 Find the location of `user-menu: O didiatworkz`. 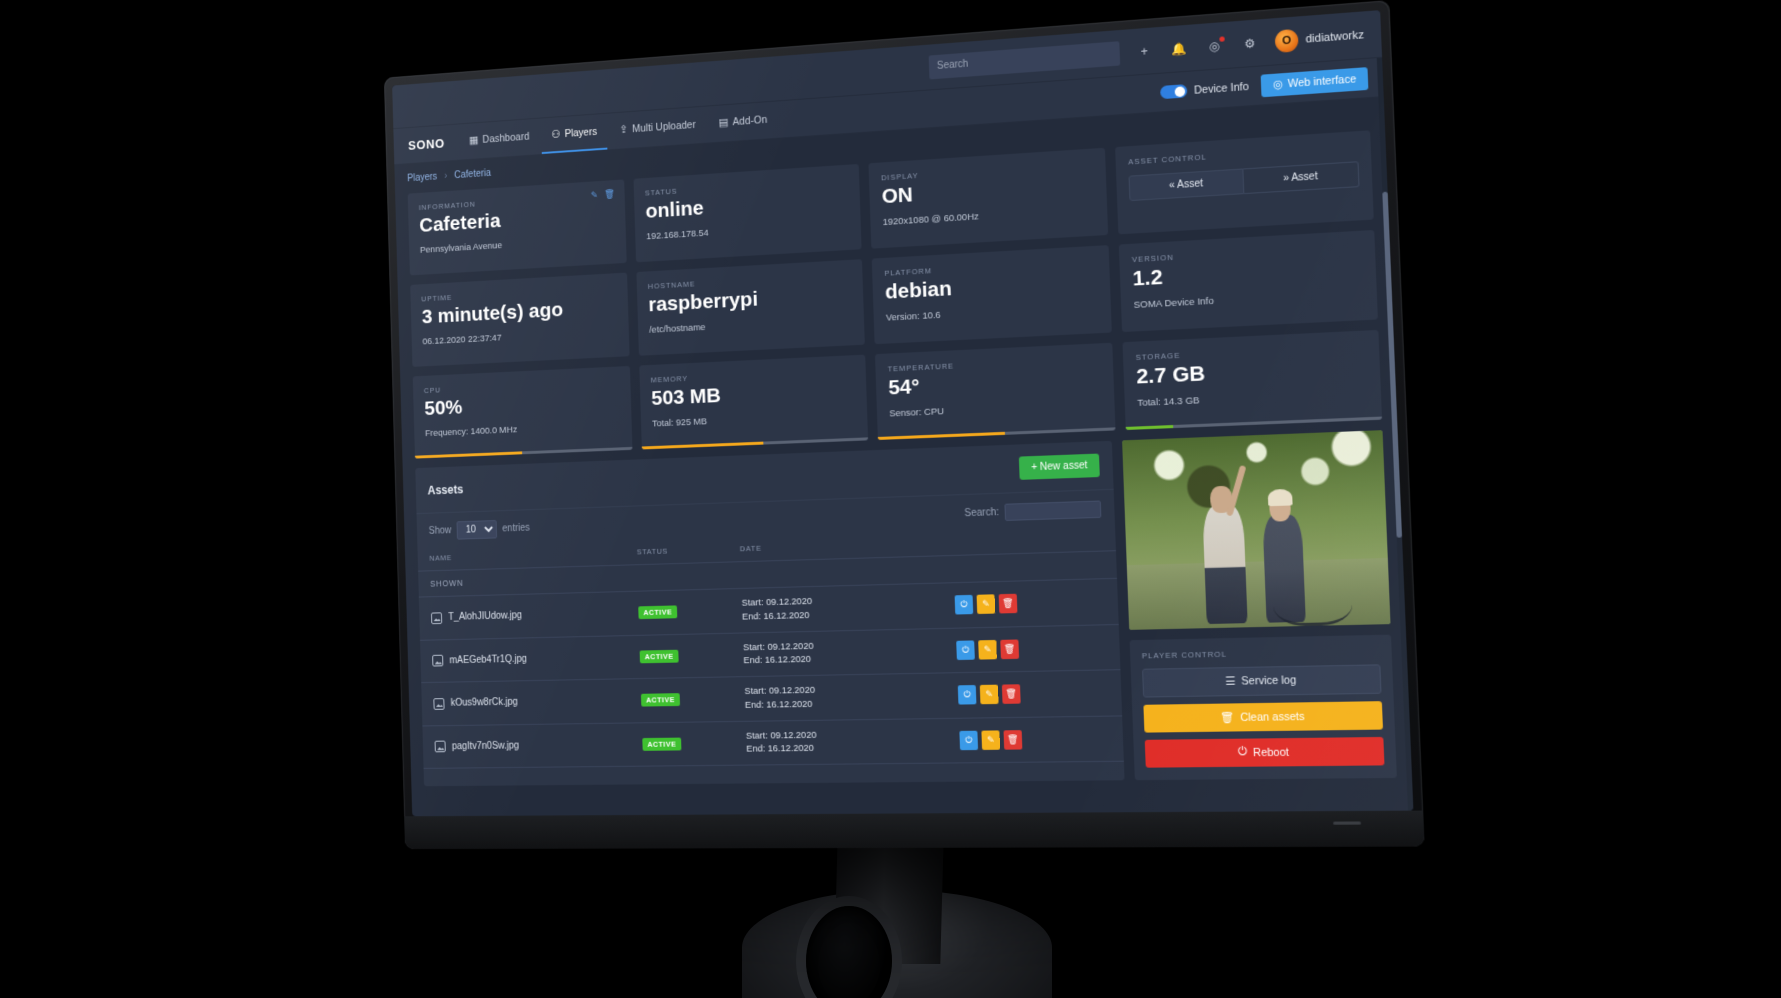

user-menu: O didiatworkz is located at coordinates (1319, 38).